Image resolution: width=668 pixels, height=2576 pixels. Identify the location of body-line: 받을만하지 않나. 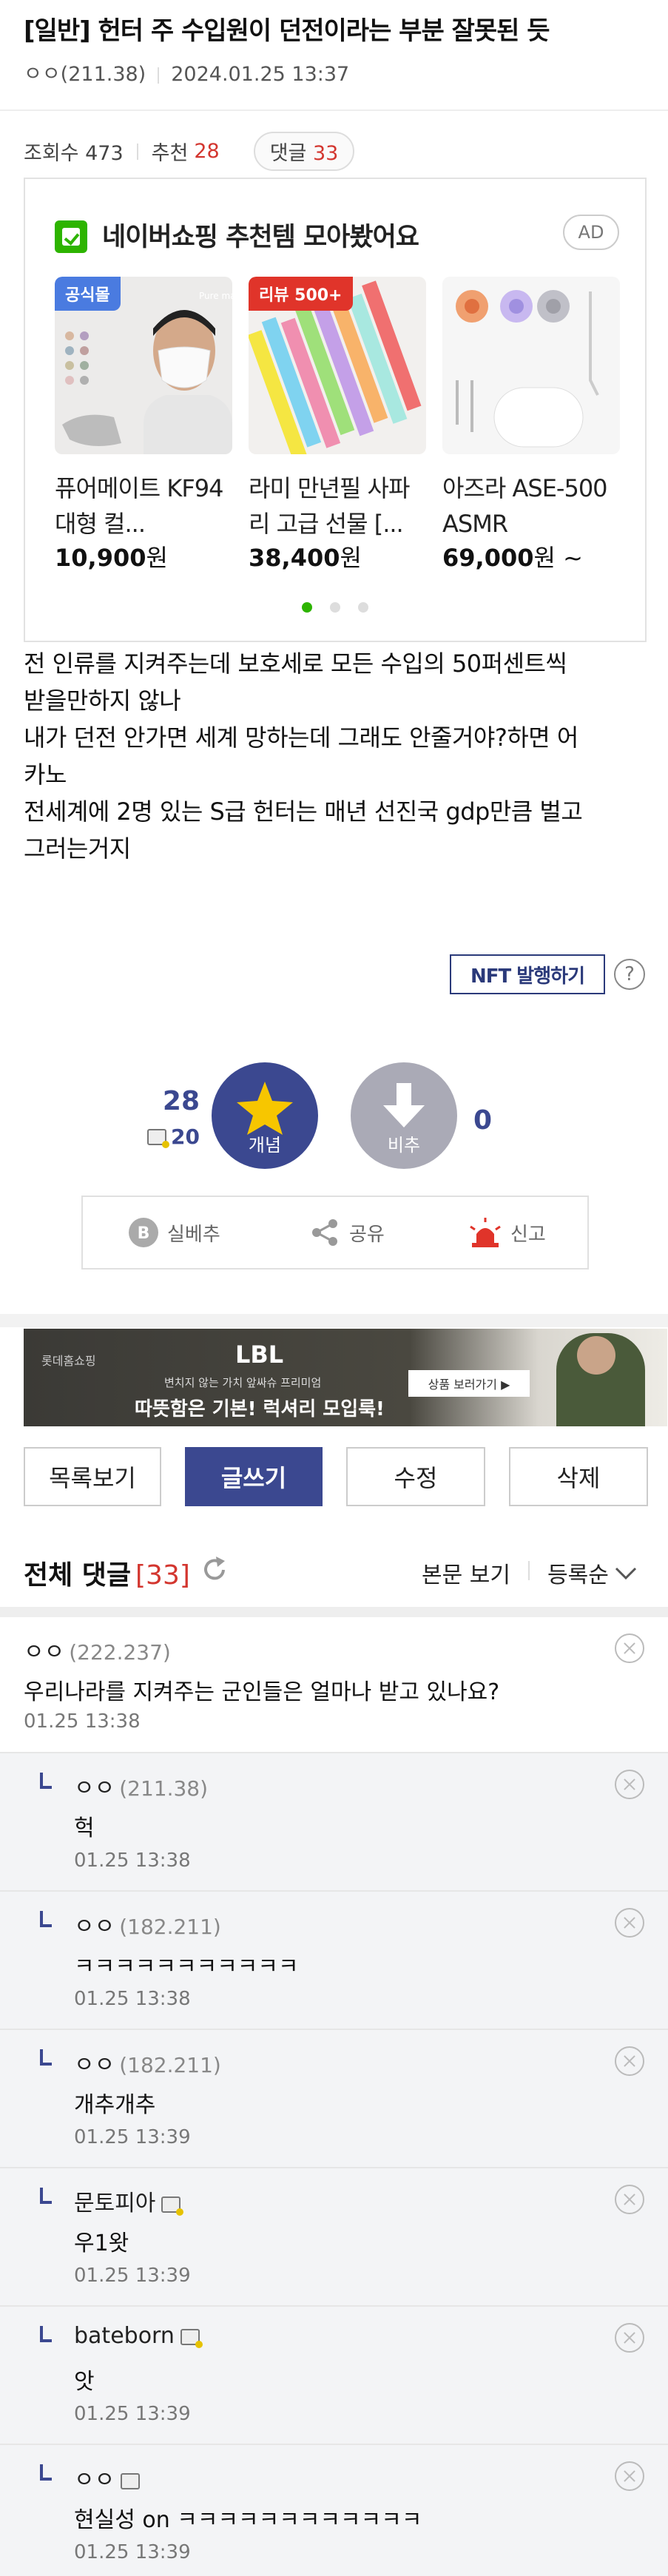
(102, 701).